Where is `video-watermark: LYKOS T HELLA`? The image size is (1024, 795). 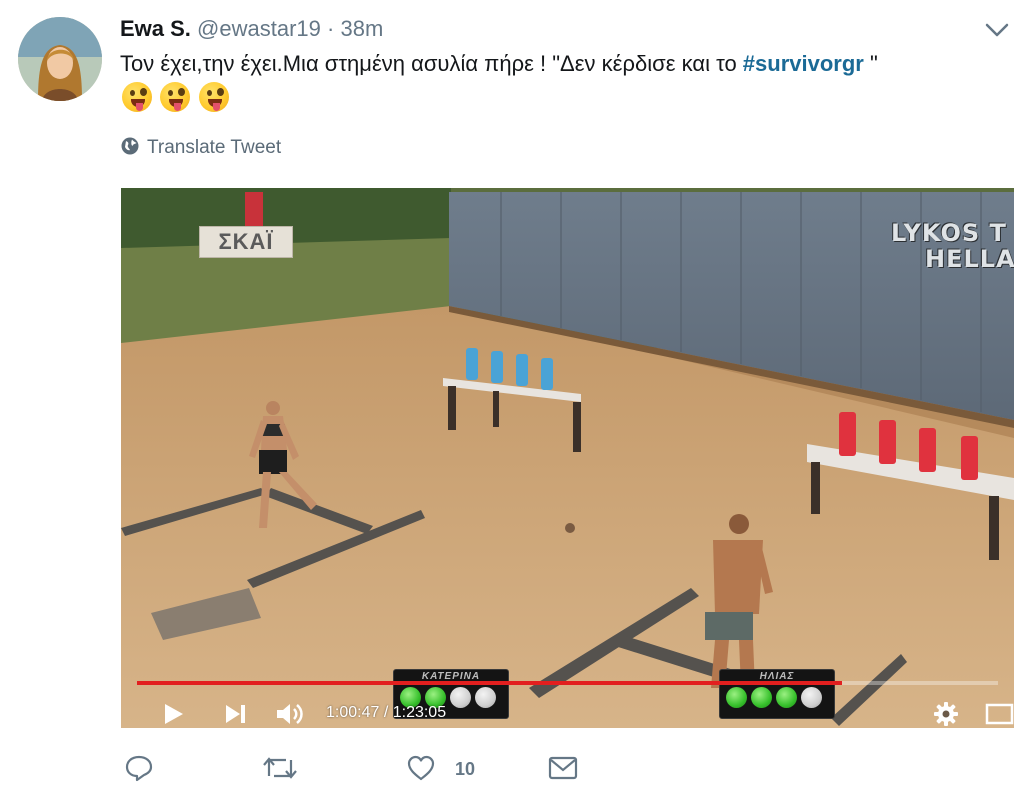 video-watermark: LYKOS T HELLA is located at coordinates (952, 246).